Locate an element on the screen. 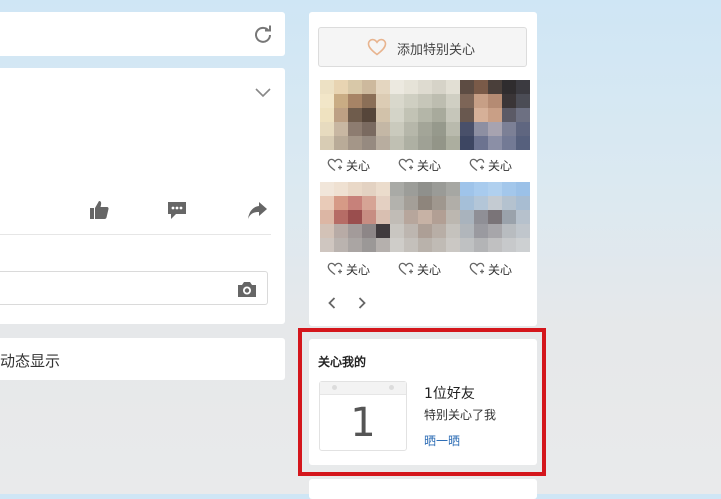 This screenshot has width=721, height=499. share-icon is located at coordinates (257, 210).